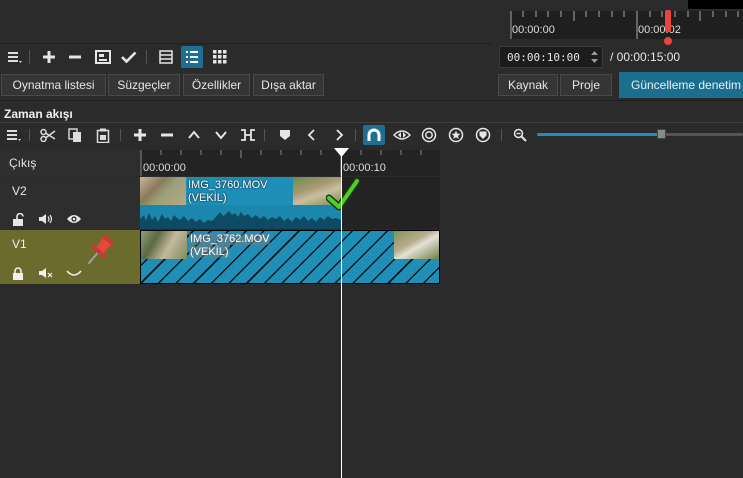 This screenshot has height=478, width=743. Describe the element at coordinates (681, 85) in the screenshot. I see `check-updates-button: Güncelleme denetim` at that location.